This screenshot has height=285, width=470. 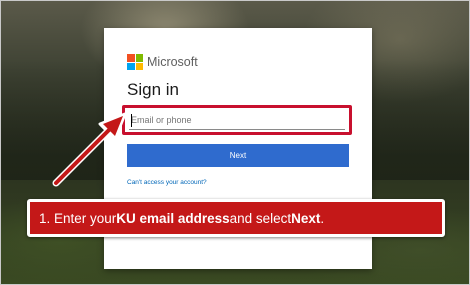 What do you see at coordinates (172, 62) in the screenshot?
I see `brand-name: Microsoft` at bounding box center [172, 62].